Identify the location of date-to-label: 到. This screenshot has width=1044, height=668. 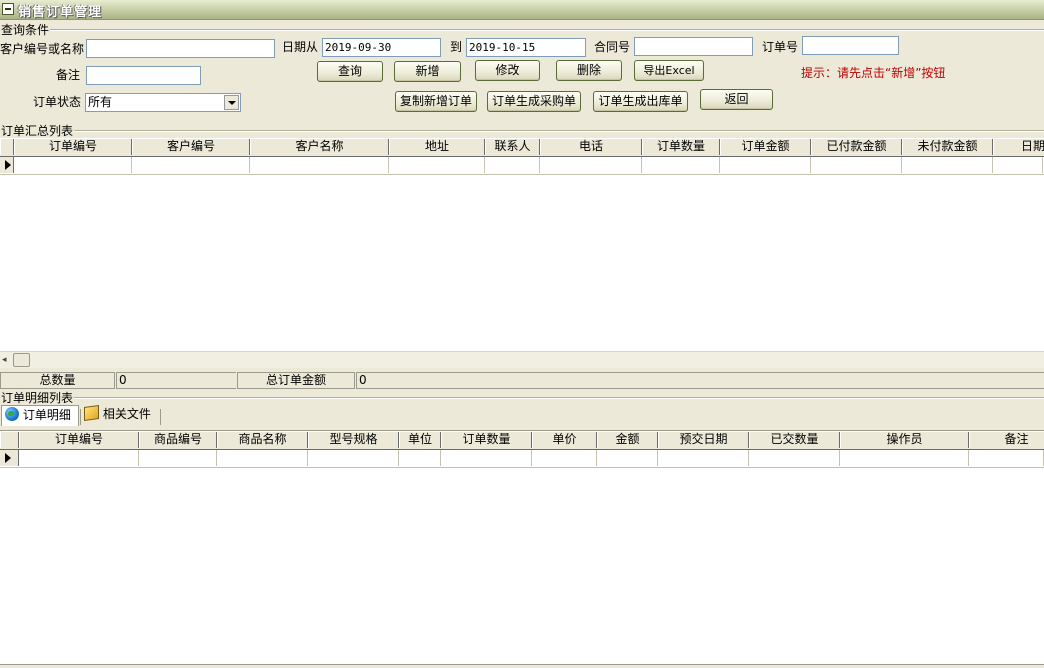
(456, 47).